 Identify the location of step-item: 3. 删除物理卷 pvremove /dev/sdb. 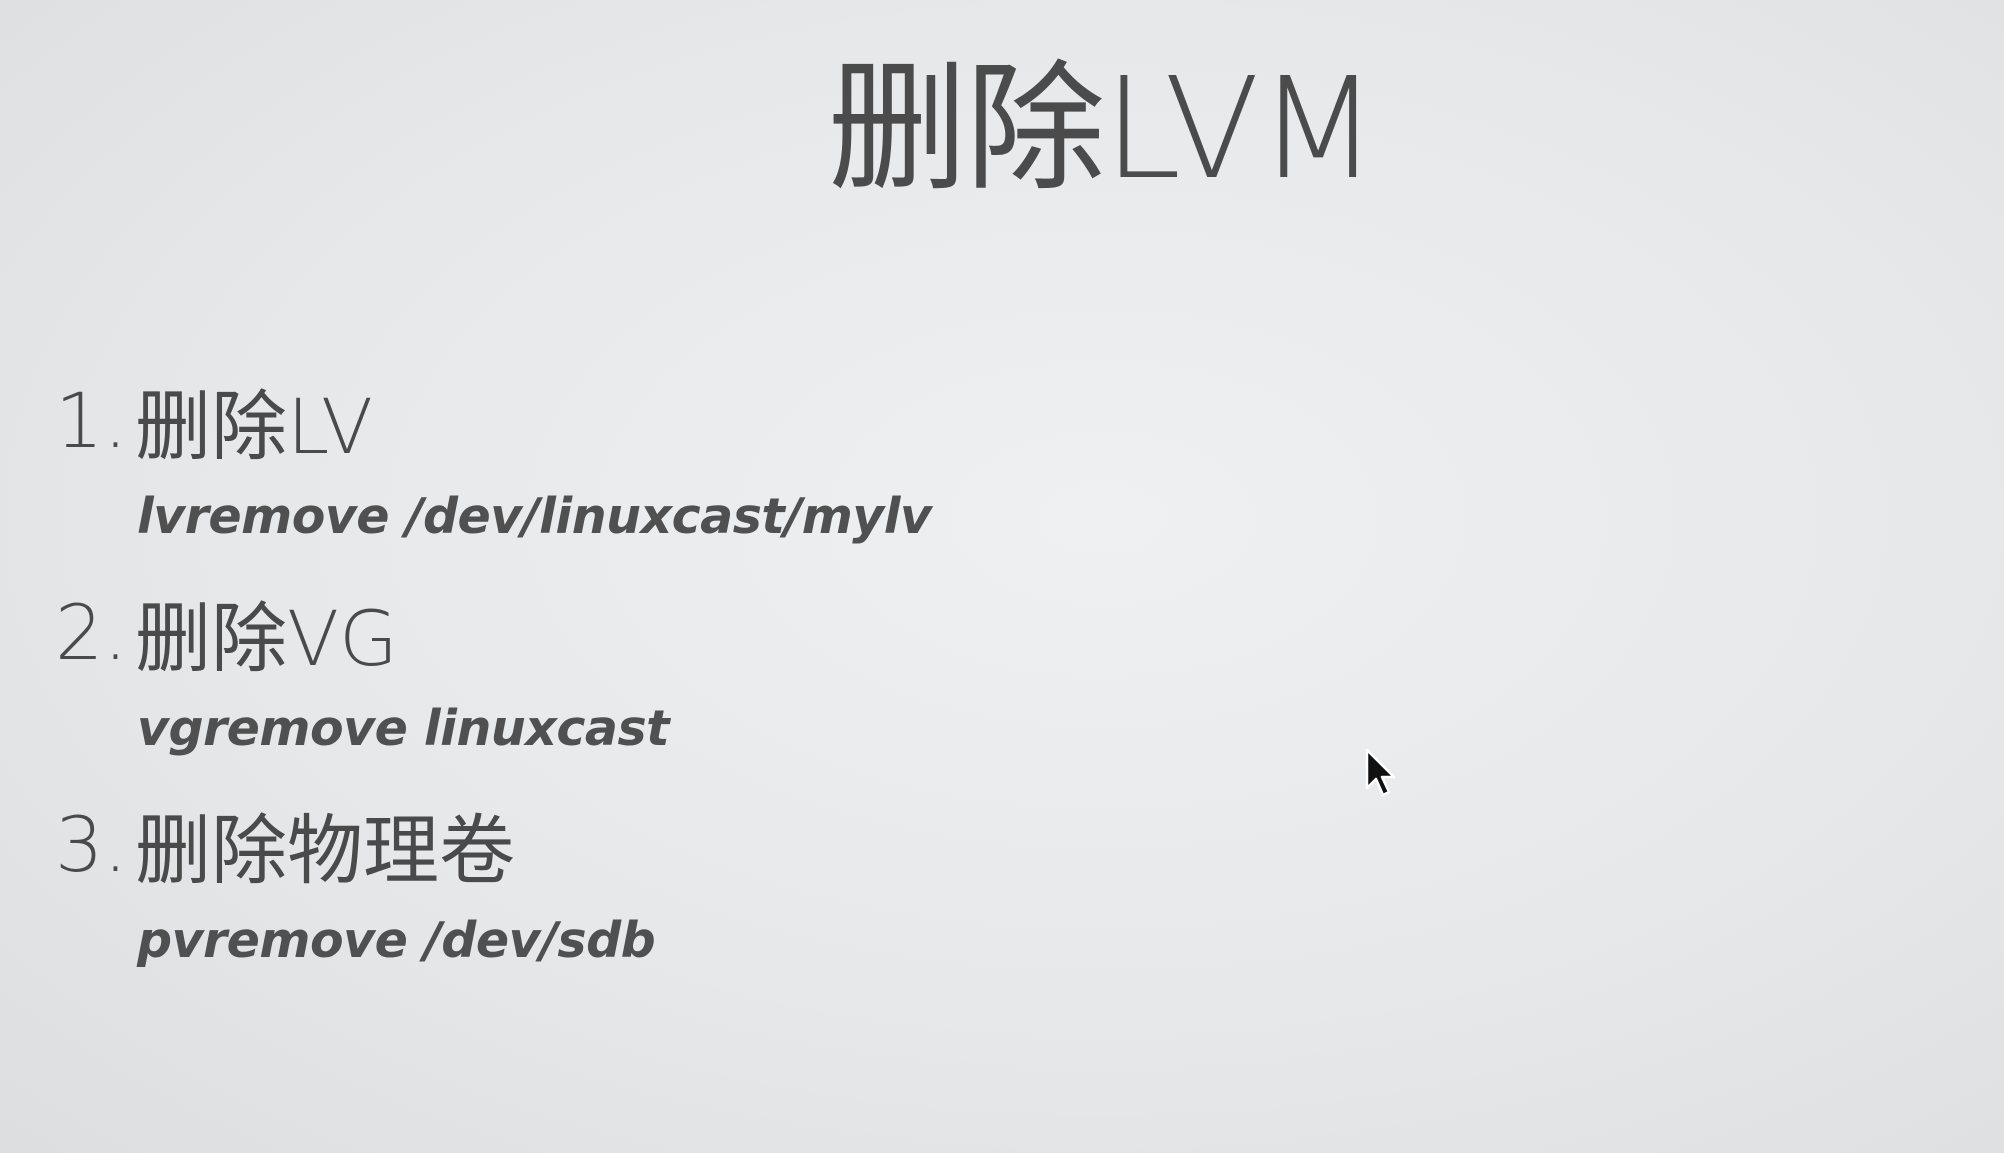
(805, 900).